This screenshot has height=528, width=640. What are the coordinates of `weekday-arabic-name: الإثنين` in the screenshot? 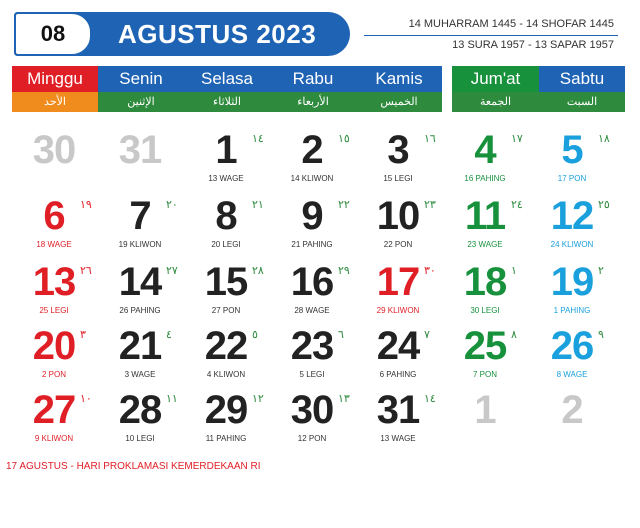 It's located at (141, 102).